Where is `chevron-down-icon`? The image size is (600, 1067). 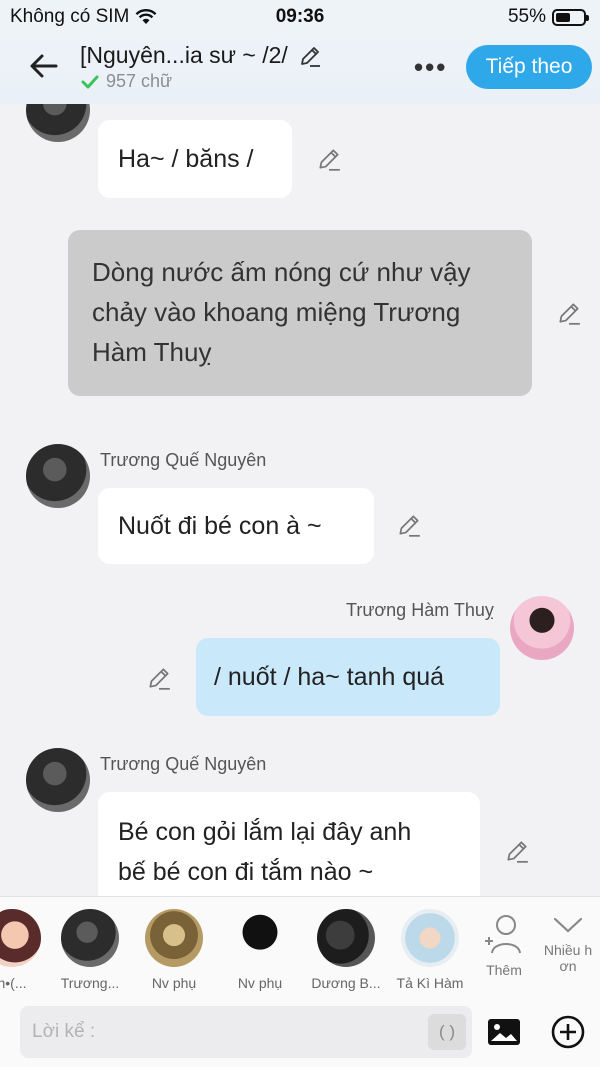 chevron-down-icon is located at coordinates (568, 925).